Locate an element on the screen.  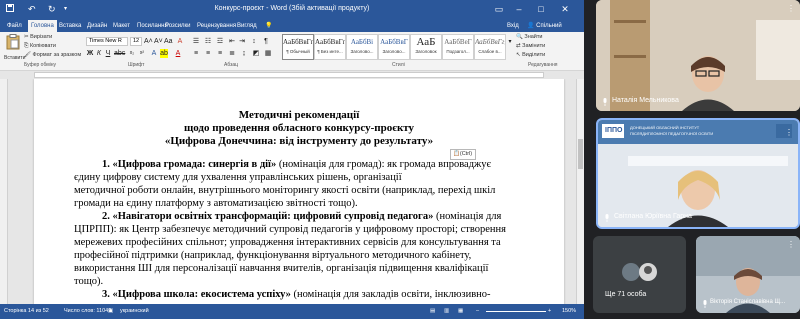
styles-more-icon: ▾ is located at coordinates (510, 42).